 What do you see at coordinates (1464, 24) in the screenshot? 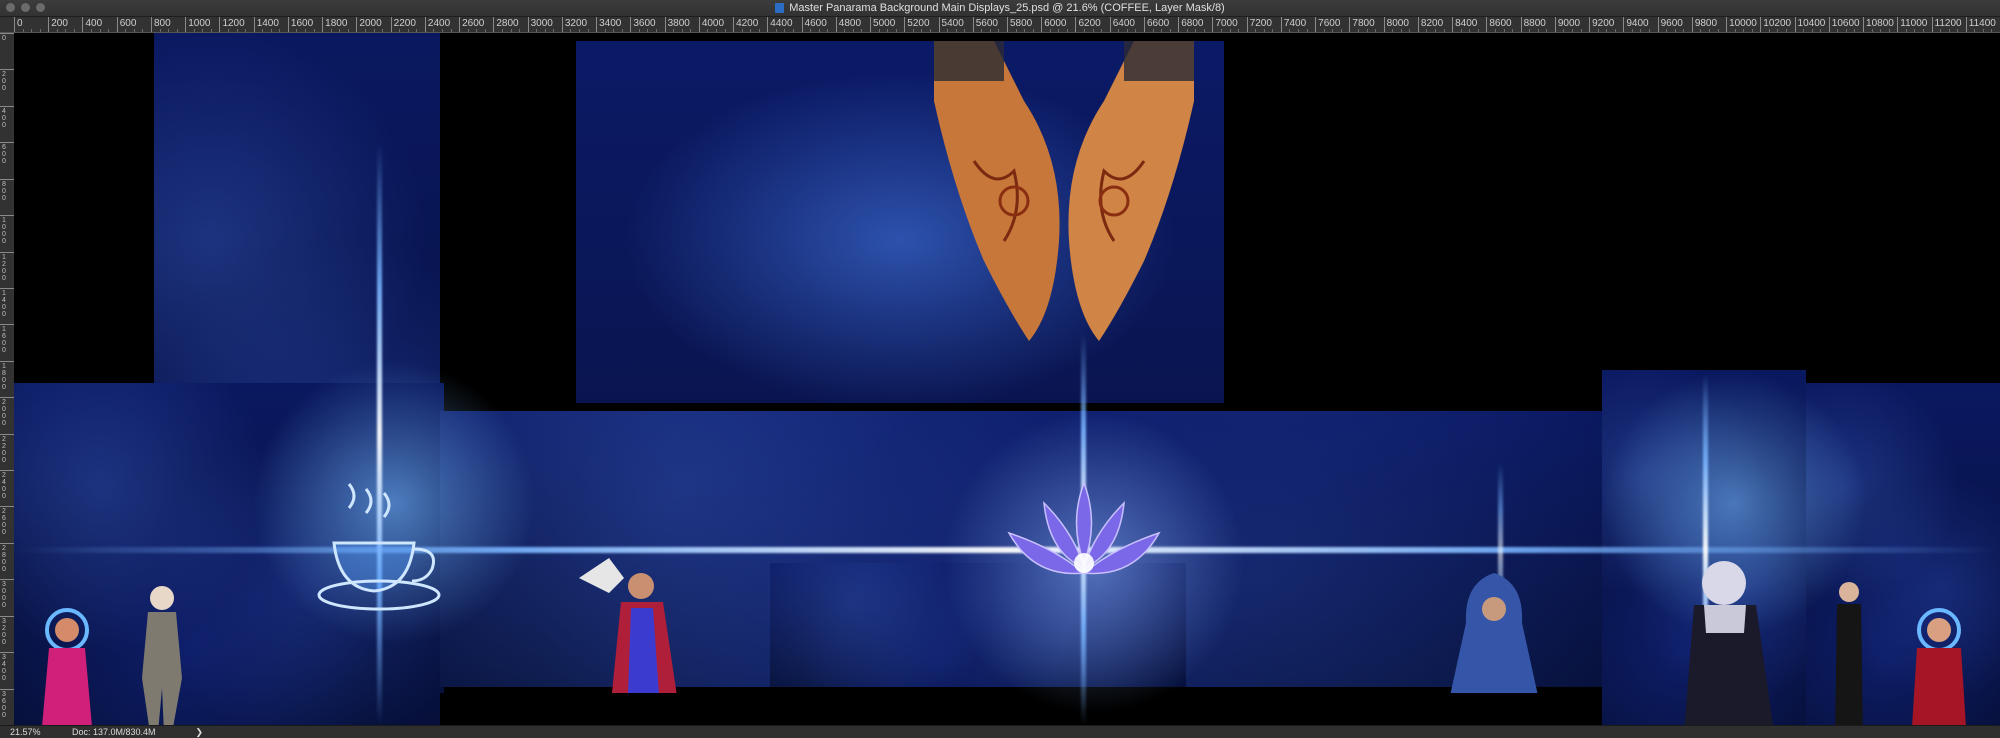
I see `ruler-tick-label: 8400` at bounding box center [1464, 24].